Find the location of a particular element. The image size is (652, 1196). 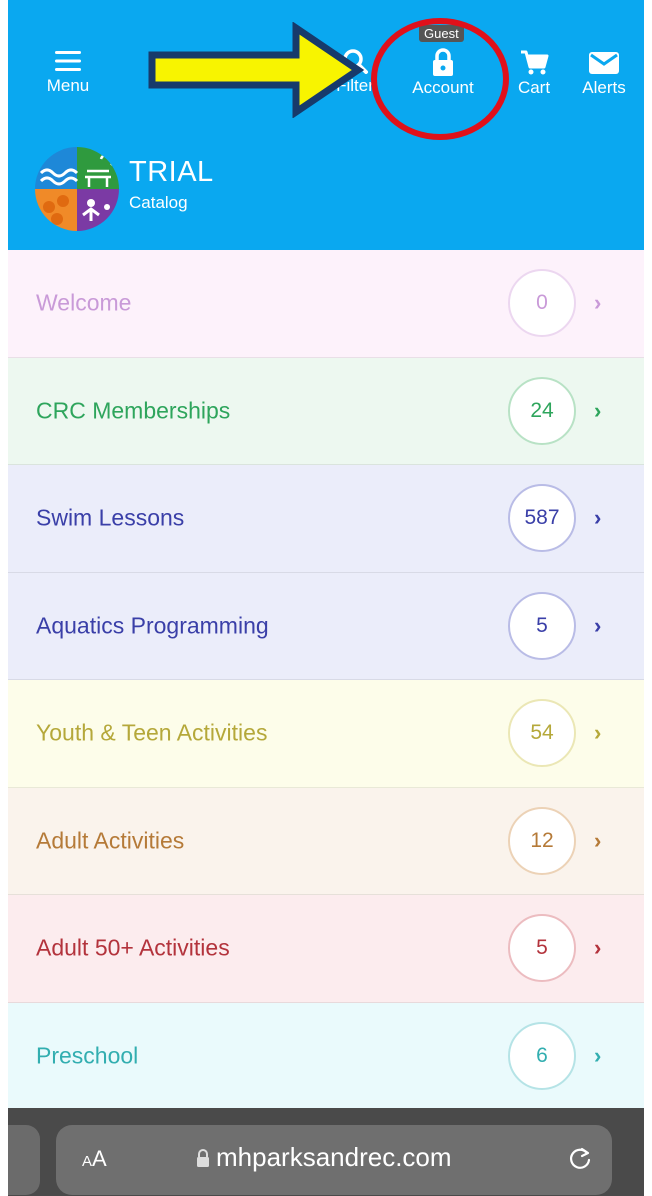

annotation-arrow-icon is located at coordinates (256, 70).